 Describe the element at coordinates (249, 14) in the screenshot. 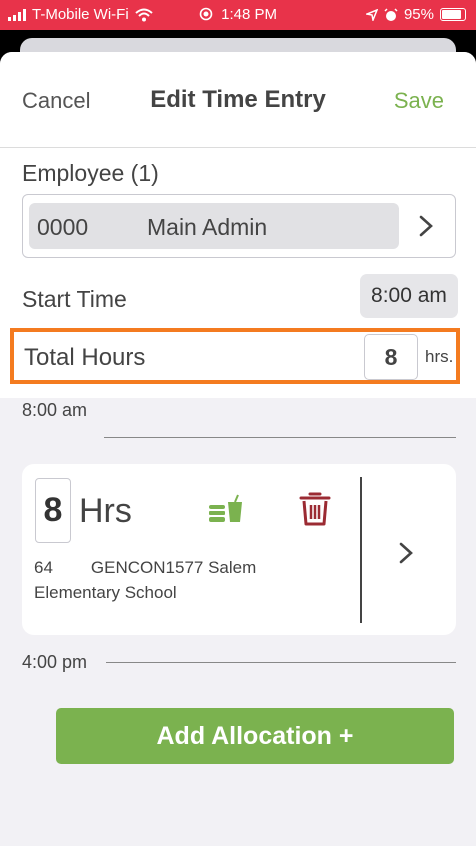

I see `status-time: 1:48 PM` at that location.